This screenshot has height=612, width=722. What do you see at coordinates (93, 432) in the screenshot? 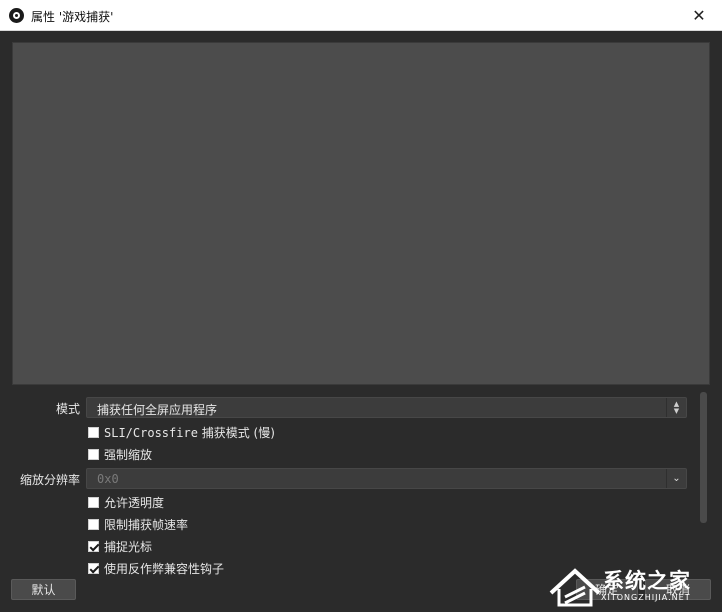
I see `sli-crossfire-checkbox` at bounding box center [93, 432].